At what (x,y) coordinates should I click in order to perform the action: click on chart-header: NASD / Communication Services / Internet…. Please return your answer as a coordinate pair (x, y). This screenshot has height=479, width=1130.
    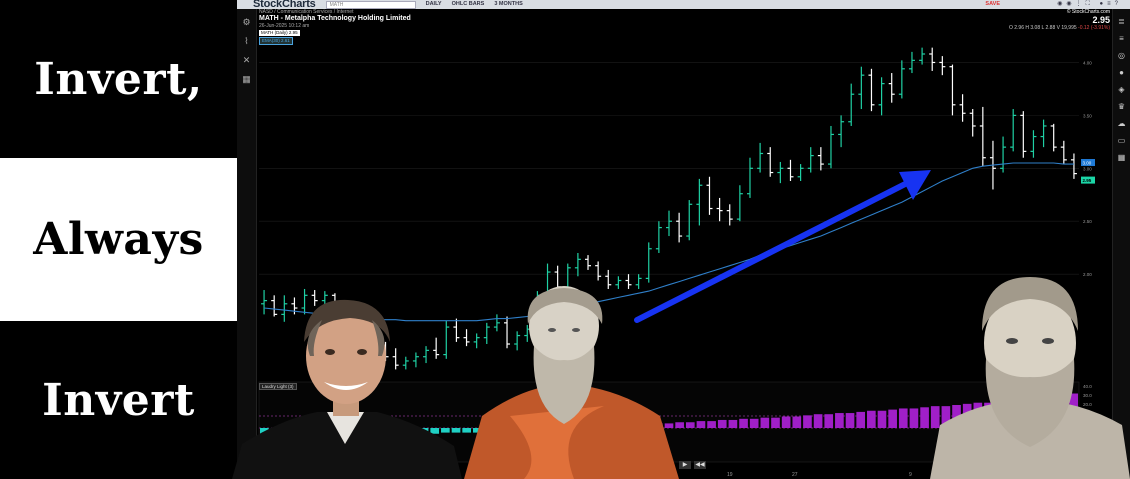
    Looking at the image, I should click on (335, 27).